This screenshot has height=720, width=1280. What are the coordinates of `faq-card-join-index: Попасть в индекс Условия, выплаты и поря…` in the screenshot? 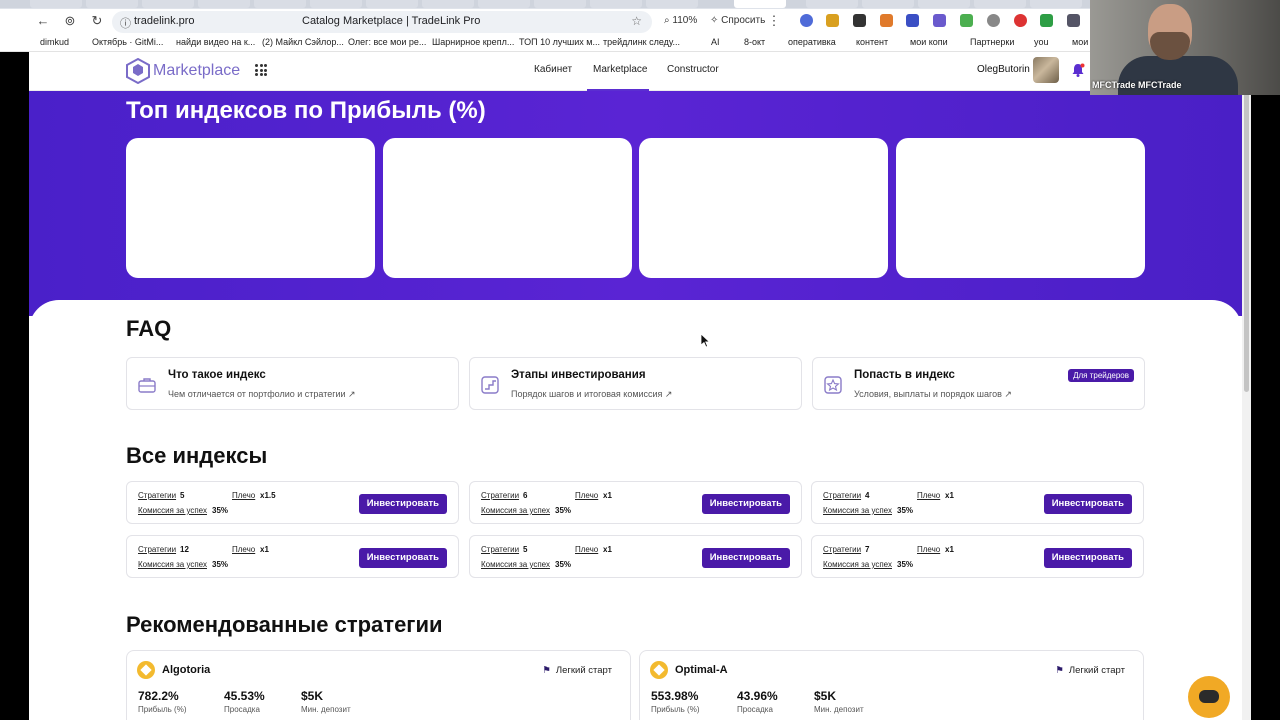 It's located at (978, 383).